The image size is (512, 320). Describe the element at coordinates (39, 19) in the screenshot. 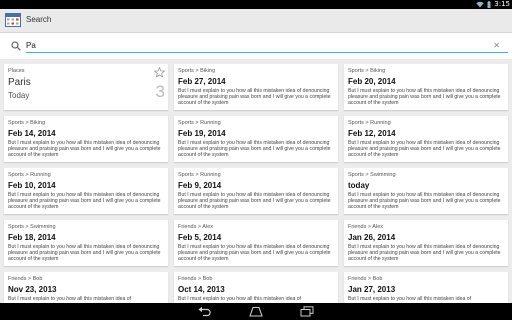

I see `page-title: Search` at that location.